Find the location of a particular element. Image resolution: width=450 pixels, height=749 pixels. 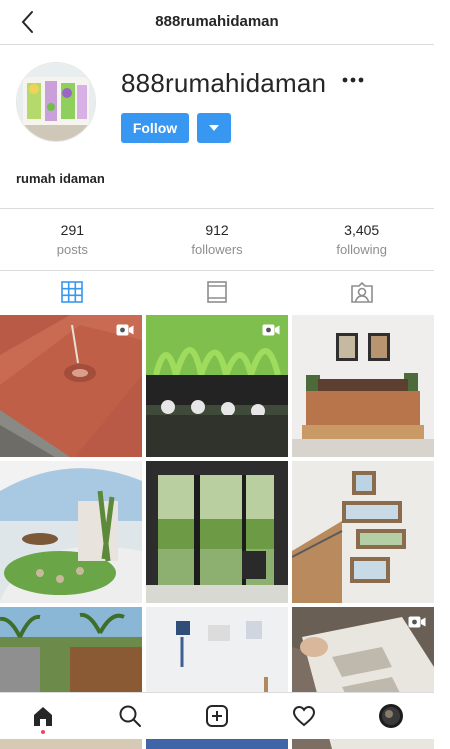

nav-new-post-button is located at coordinates (217, 716).